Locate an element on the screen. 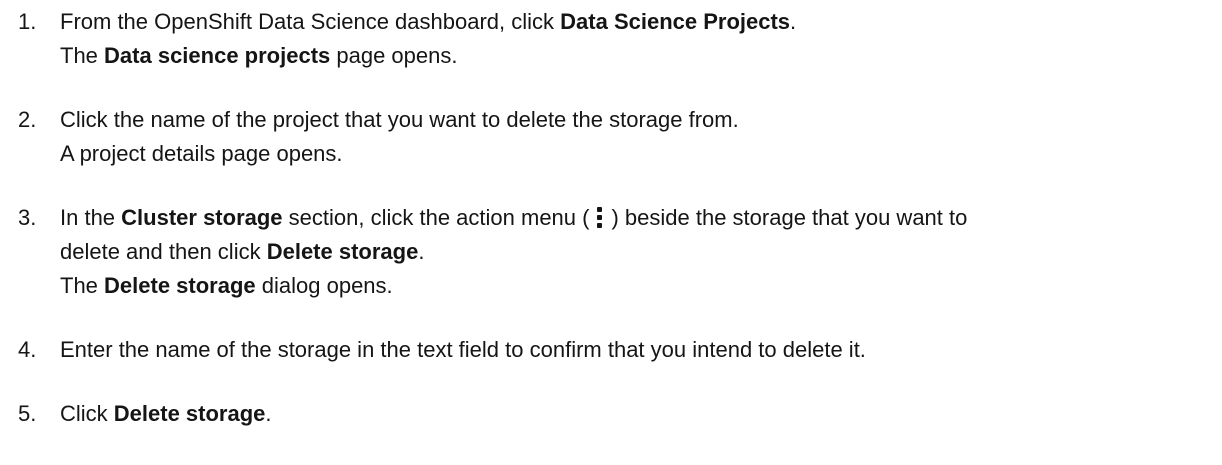 Image resolution: width=1222 pixels, height=465 pixels. kebab-vertical-icon is located at coordinates (600, 217).